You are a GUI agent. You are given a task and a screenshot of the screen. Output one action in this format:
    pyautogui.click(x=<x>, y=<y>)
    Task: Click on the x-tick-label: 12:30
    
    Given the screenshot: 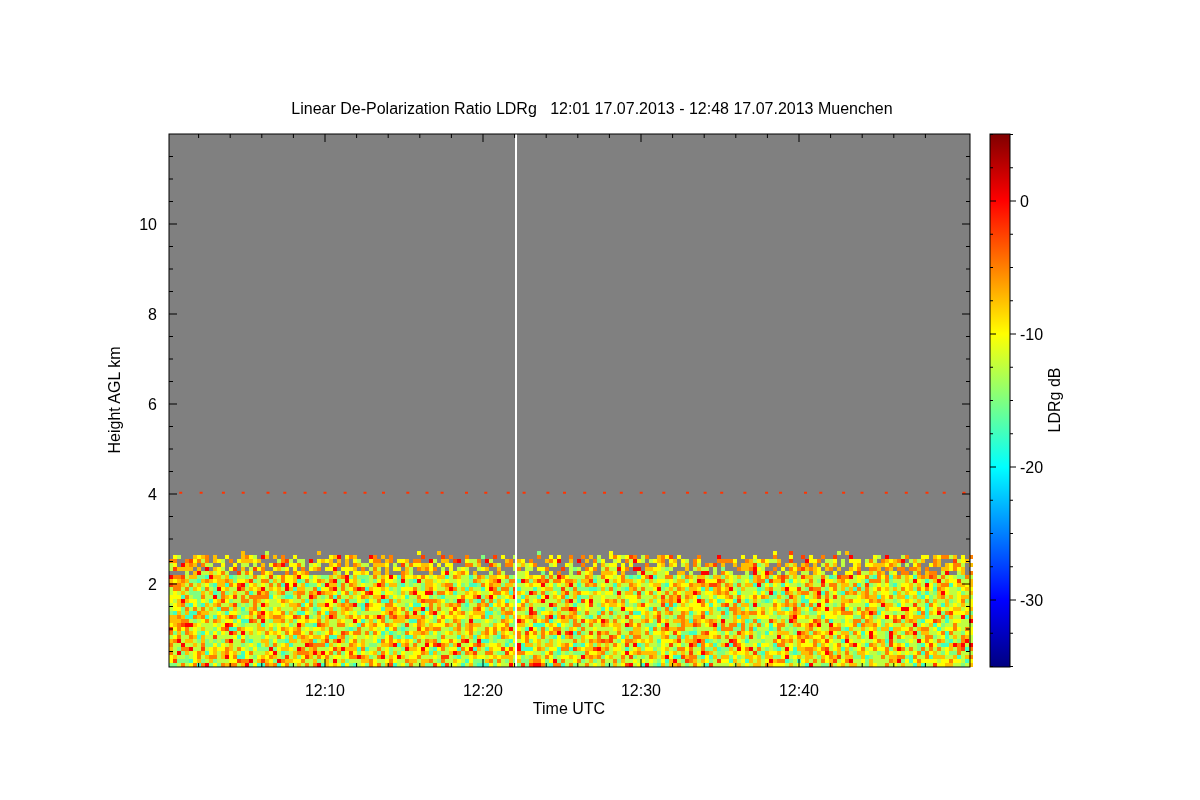 What is the action you would take?
    pyautogui.click(x=641, y=690)
    